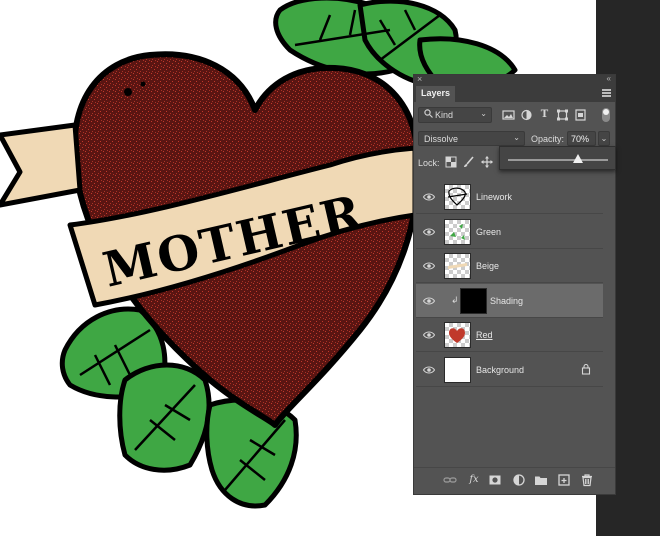 The width and height of the screenshot is (660, 536). I want to click on opacity-value: 70%, so click(580, 139).